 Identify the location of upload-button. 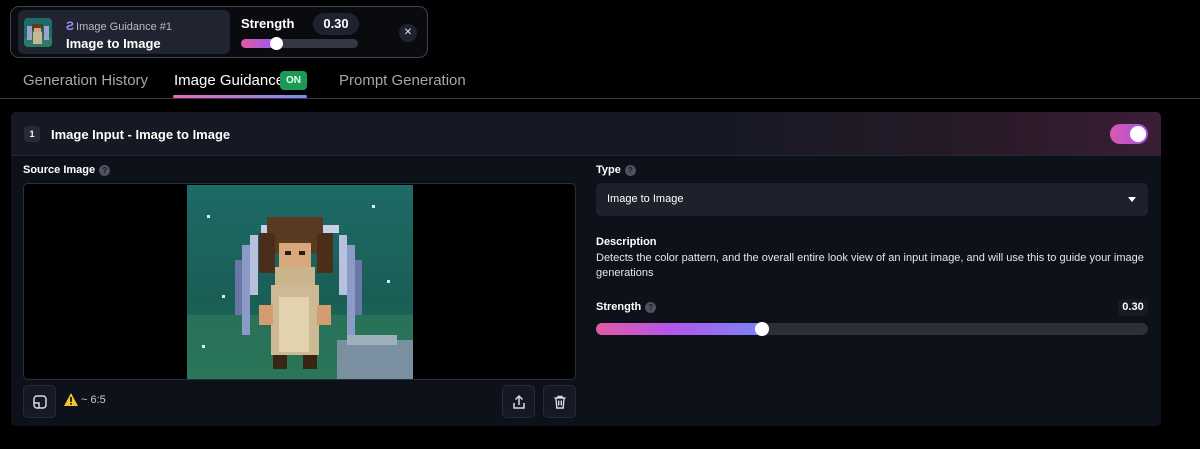
(518, 401).